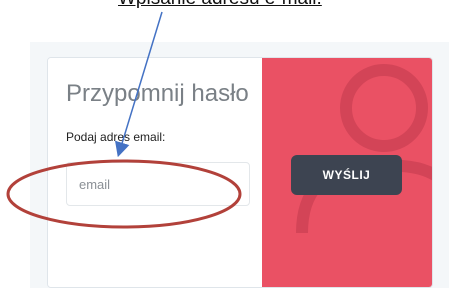  Describe the element at coordinates (157, 93) in the screenshot. I see `page-title: Przypomnij hasło` at that location.